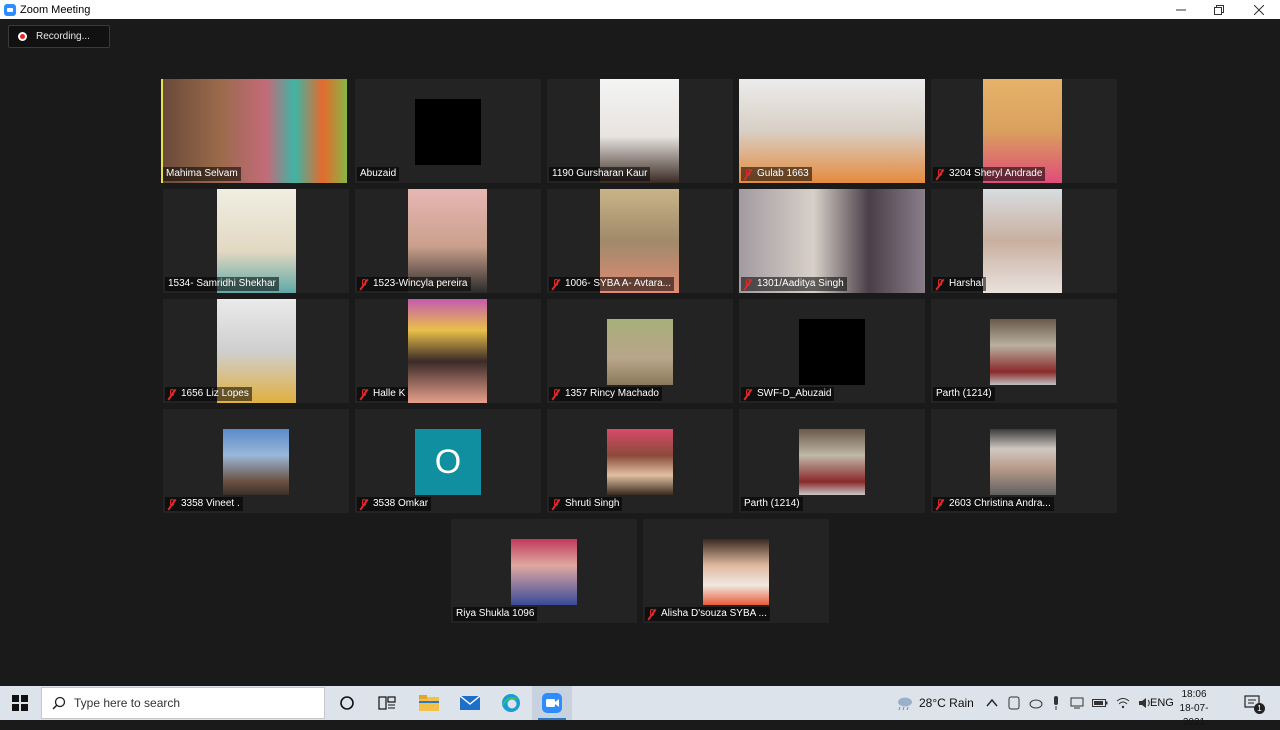  I want to click on record-icon, so click(22, 36).